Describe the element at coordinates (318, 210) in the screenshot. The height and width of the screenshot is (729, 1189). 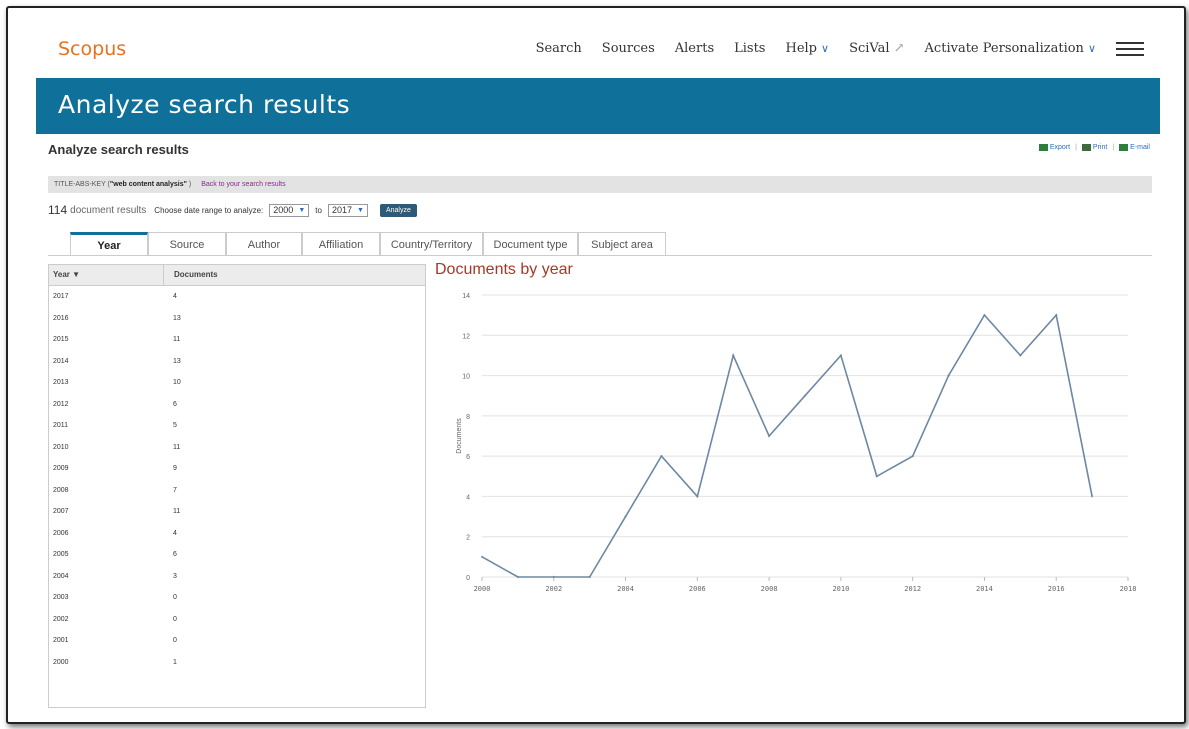
I see `to-label: to` at that location.